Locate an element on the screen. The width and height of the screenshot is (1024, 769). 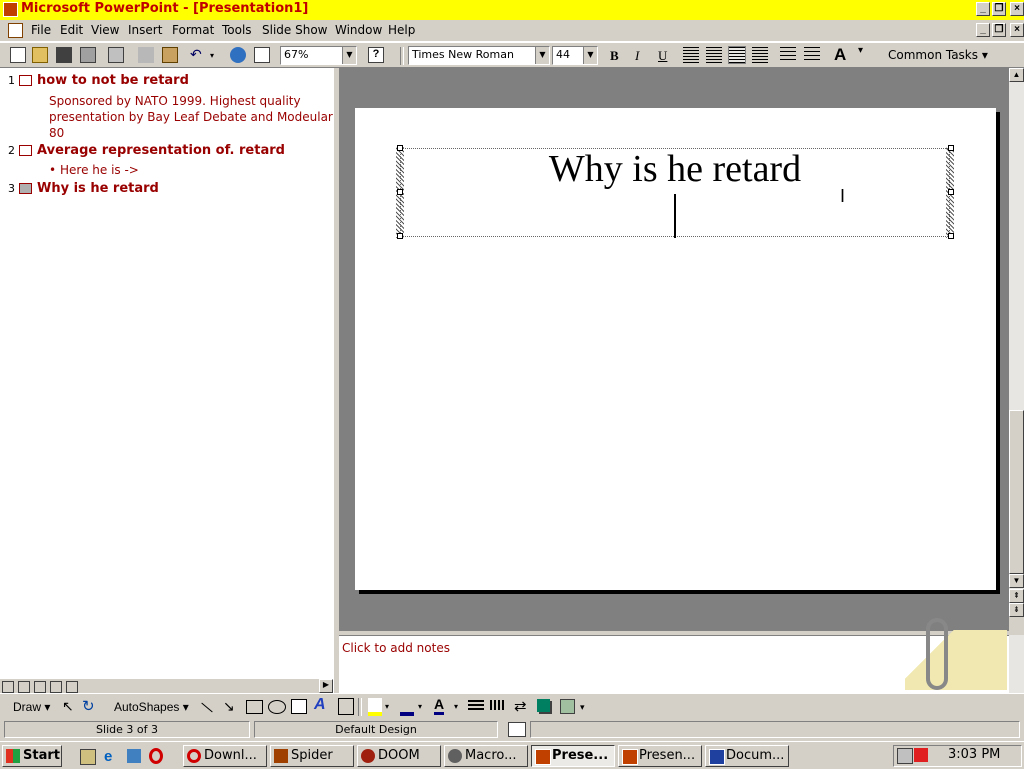
doc-restore-button: ❐ is located at coordinates (999, 30).